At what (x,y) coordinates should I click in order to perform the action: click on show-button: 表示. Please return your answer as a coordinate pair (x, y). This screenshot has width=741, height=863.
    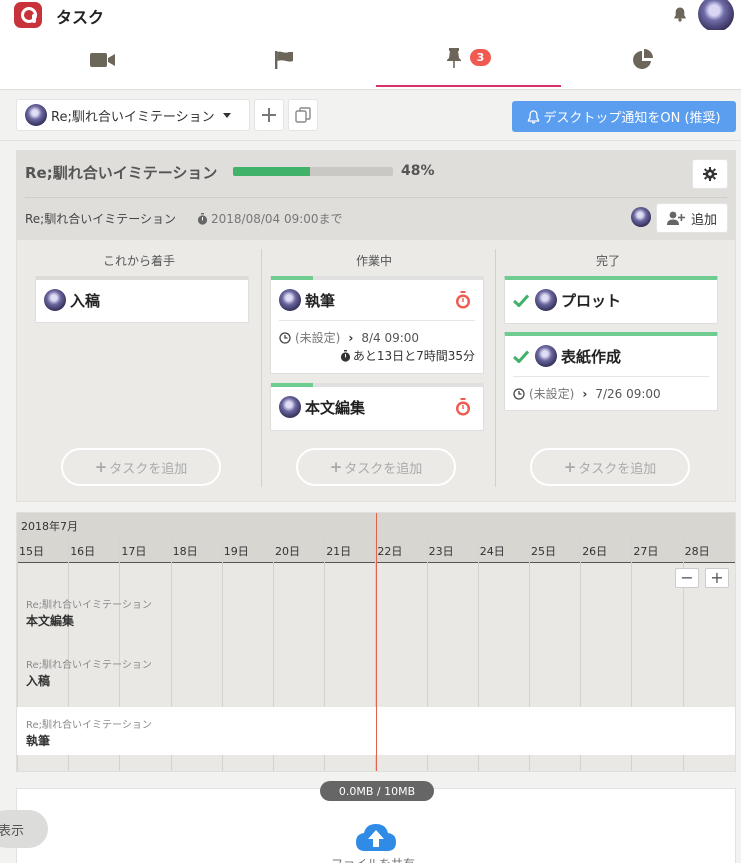
    Looking at the image, I should click on (24, 829).